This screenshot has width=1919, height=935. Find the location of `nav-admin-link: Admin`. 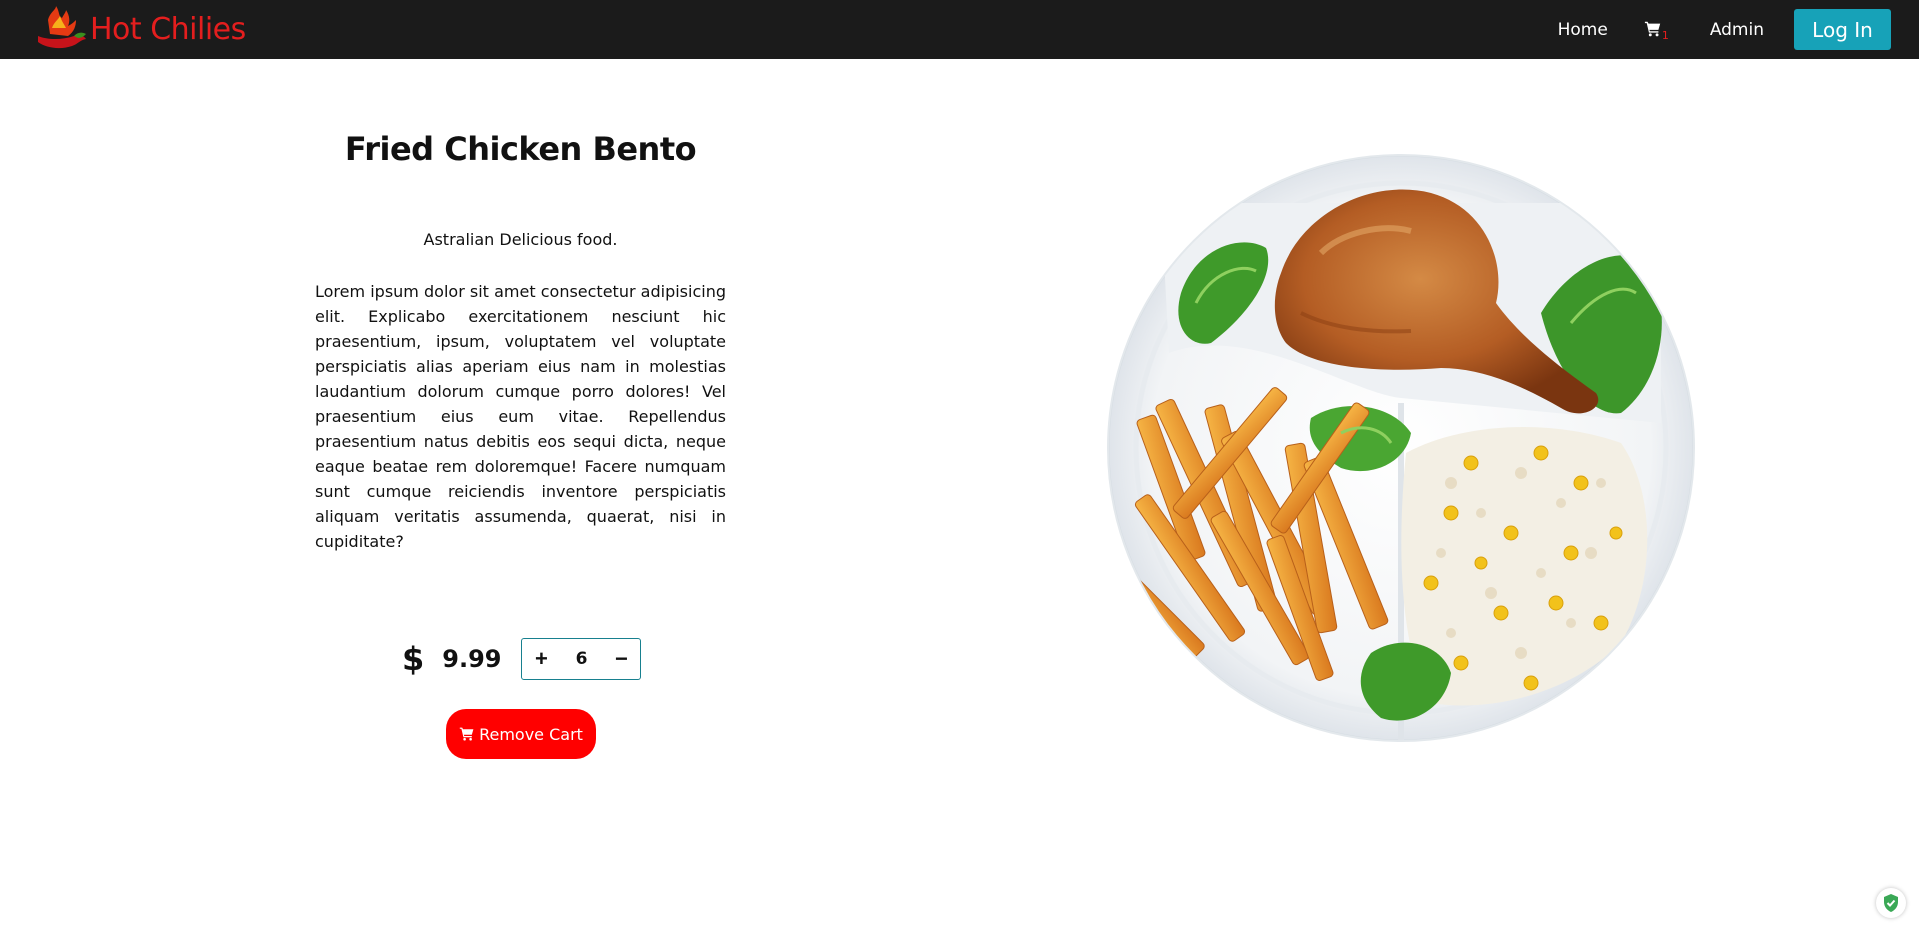

nav-admin-link: Admin is located at coordinates (1737, 30).